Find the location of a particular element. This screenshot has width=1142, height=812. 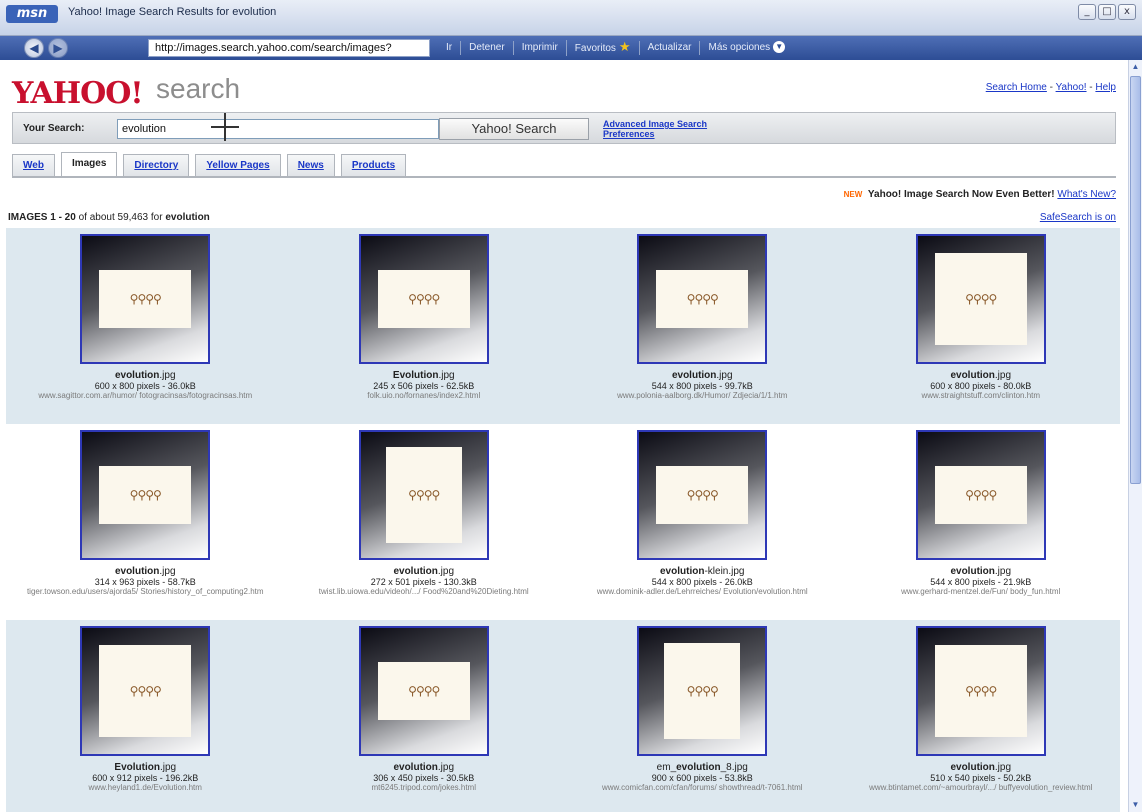

stop-button: Detener is located at coordinates (486, 48).